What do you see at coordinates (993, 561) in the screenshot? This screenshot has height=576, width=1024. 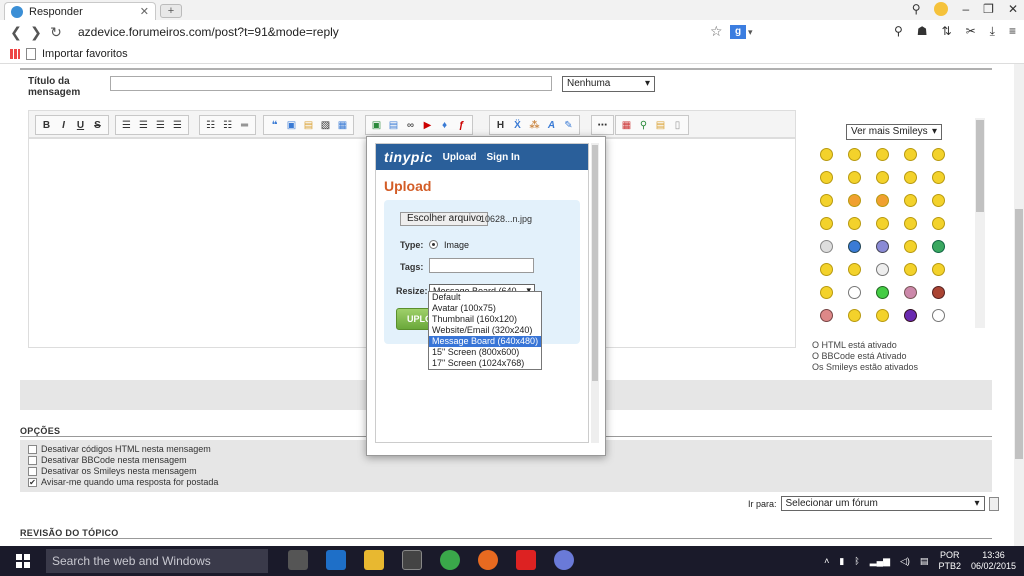 I see `clock: 13:36 06/02/2015` at bounding box center [993, 561].